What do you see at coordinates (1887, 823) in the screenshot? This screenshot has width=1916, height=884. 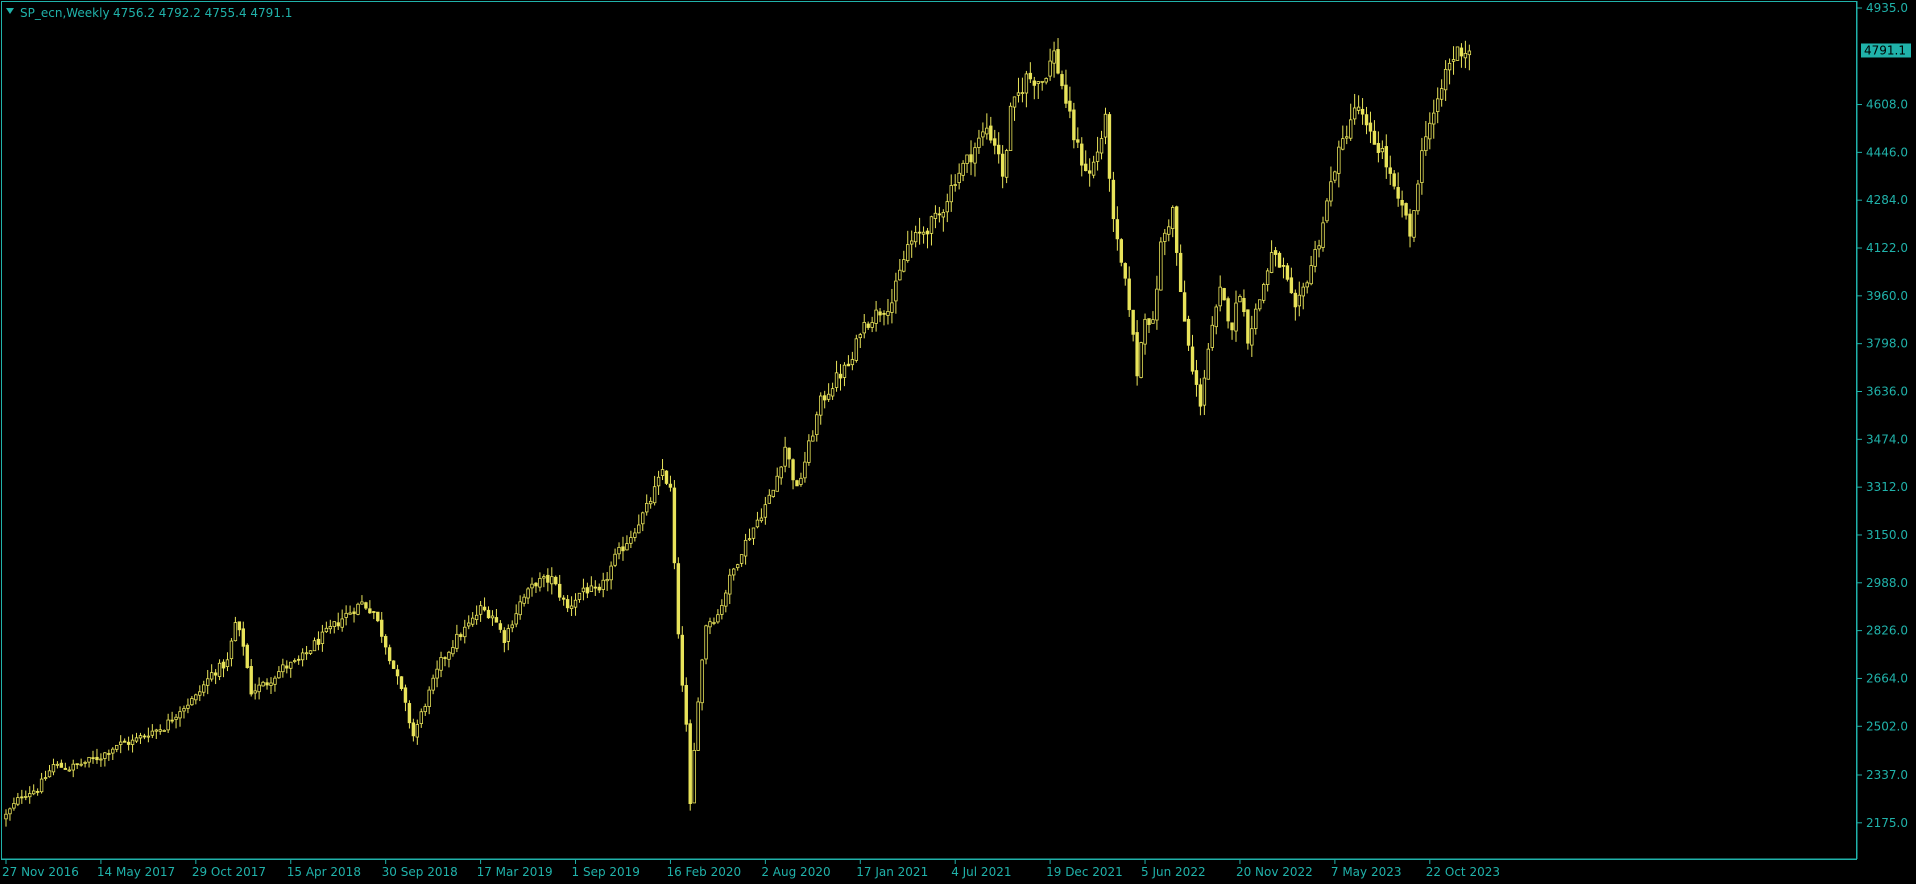 I see `y-tick-label: 2175.0` at bounding box center [1887, 823].